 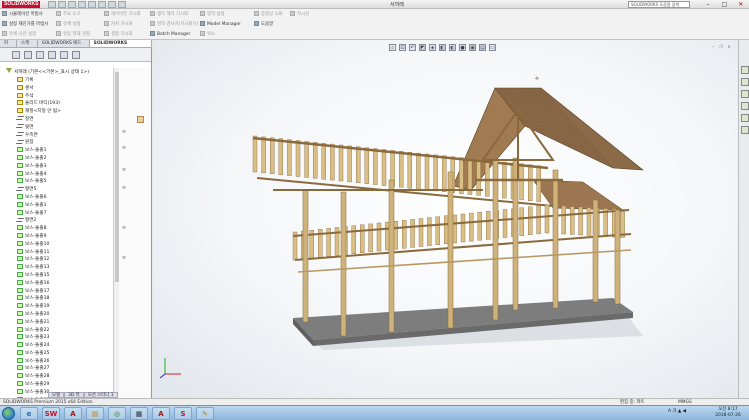 What do you see at coordinates (66, 361) in the screenshot?
I see `tree-node: 보스-돌출26` at bounding box center [66, 361].